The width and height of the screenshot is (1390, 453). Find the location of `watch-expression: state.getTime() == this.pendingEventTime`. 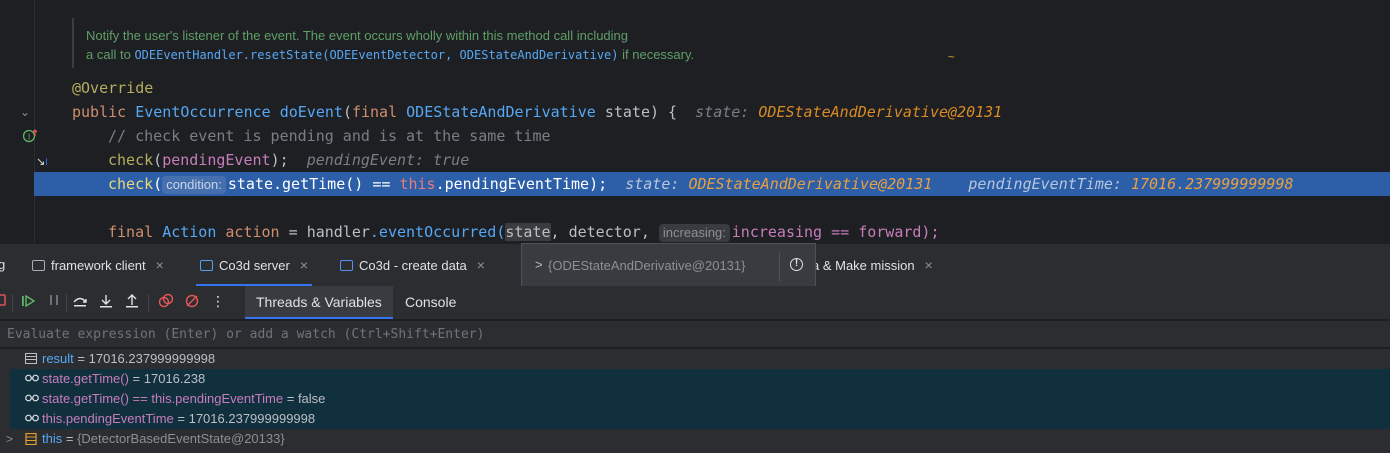

watch-expression: state.getTime() == this.pendingEventTime is located at coordinates (163, 398).